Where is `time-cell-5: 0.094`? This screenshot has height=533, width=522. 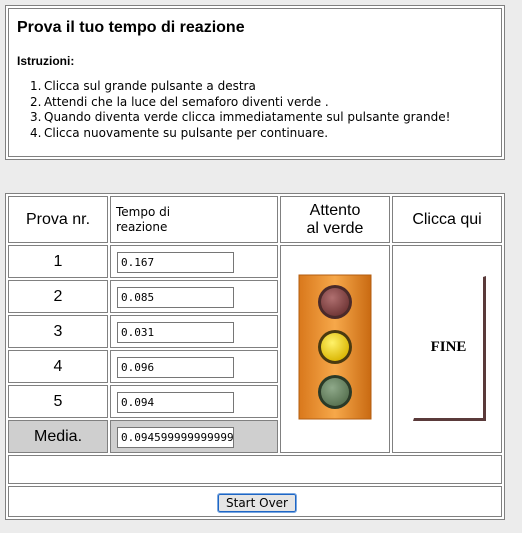 time-cell-5: 0.094 is located at coordinates (194, 401).